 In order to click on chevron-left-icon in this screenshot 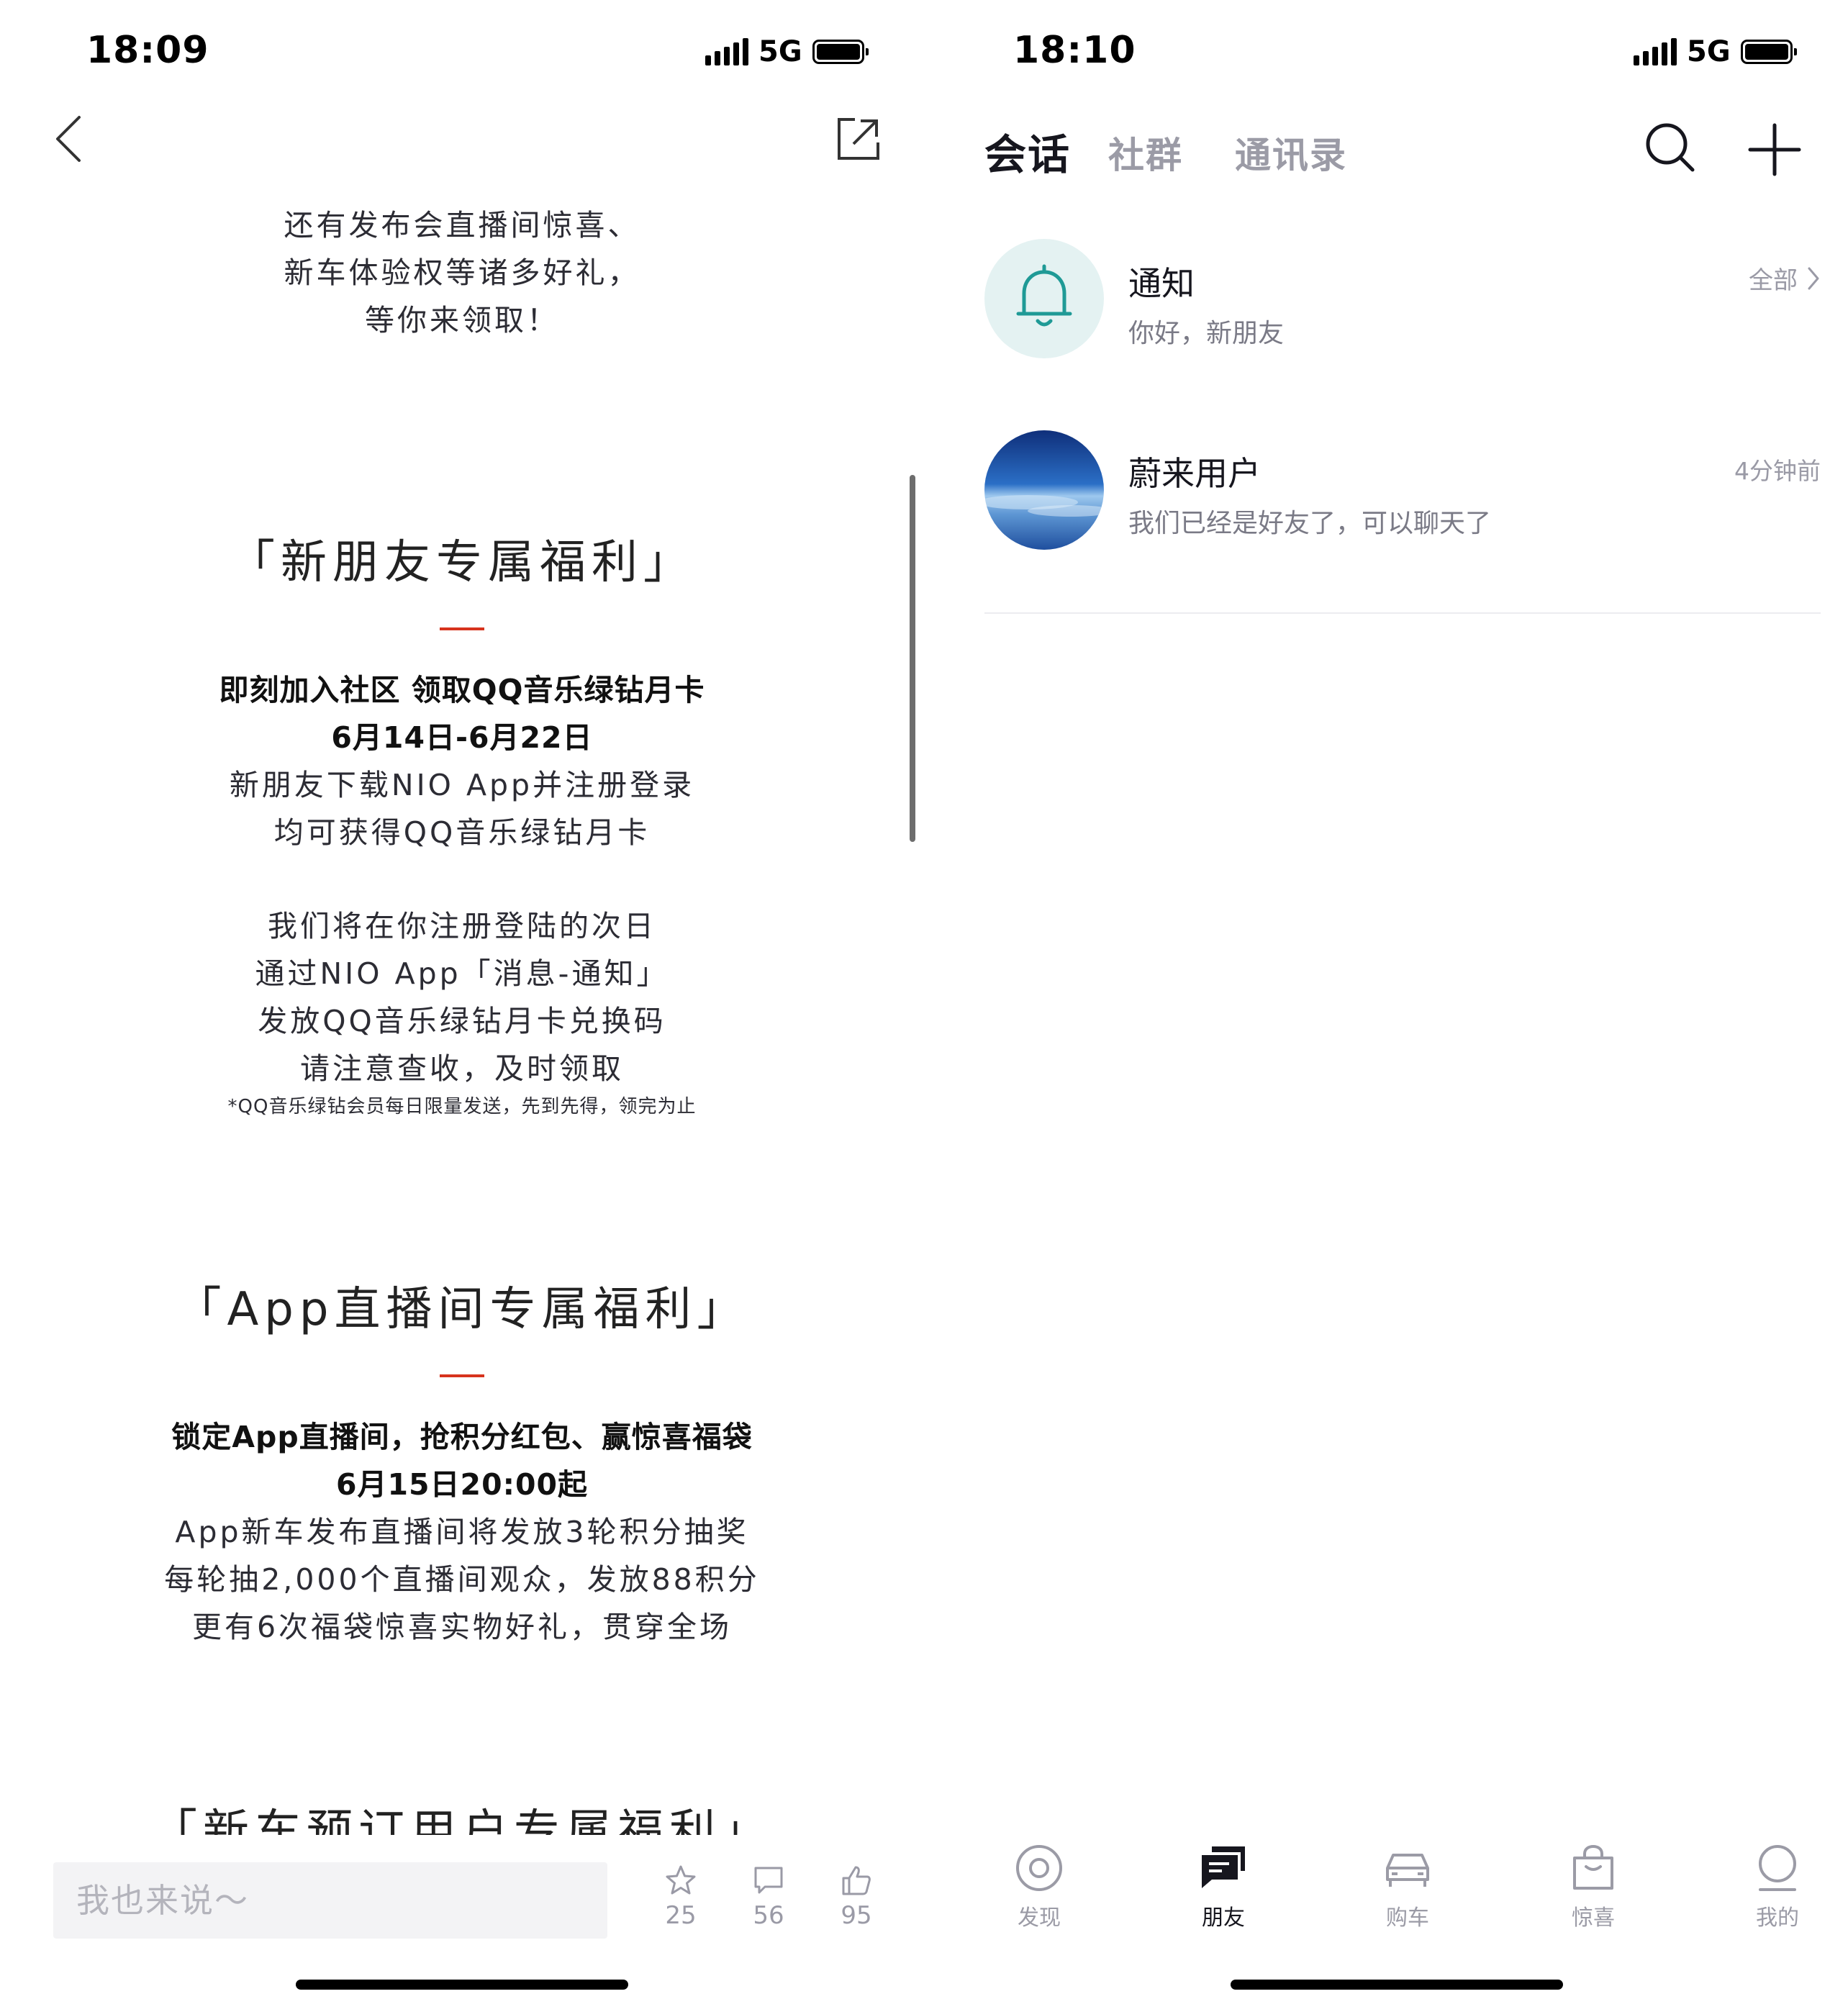, I will do `click(68, 139)`.